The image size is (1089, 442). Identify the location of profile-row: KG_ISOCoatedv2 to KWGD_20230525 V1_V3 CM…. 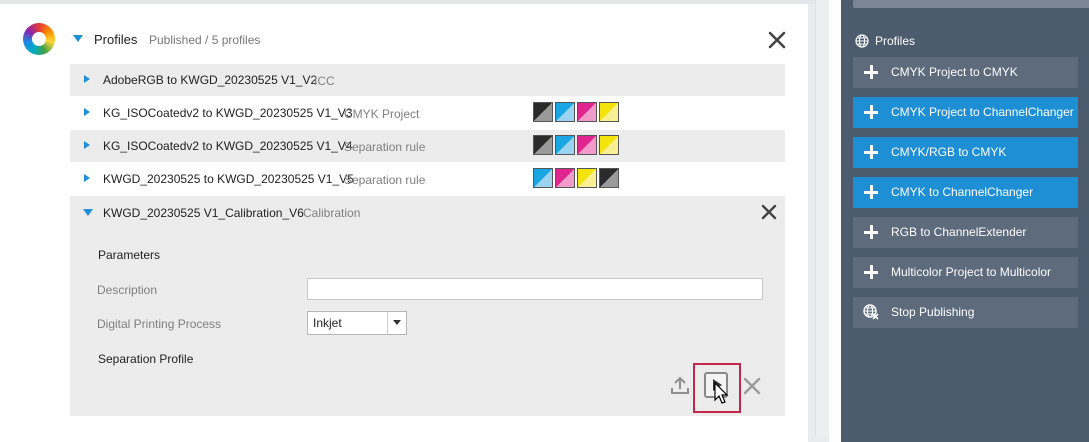
(427, 113).